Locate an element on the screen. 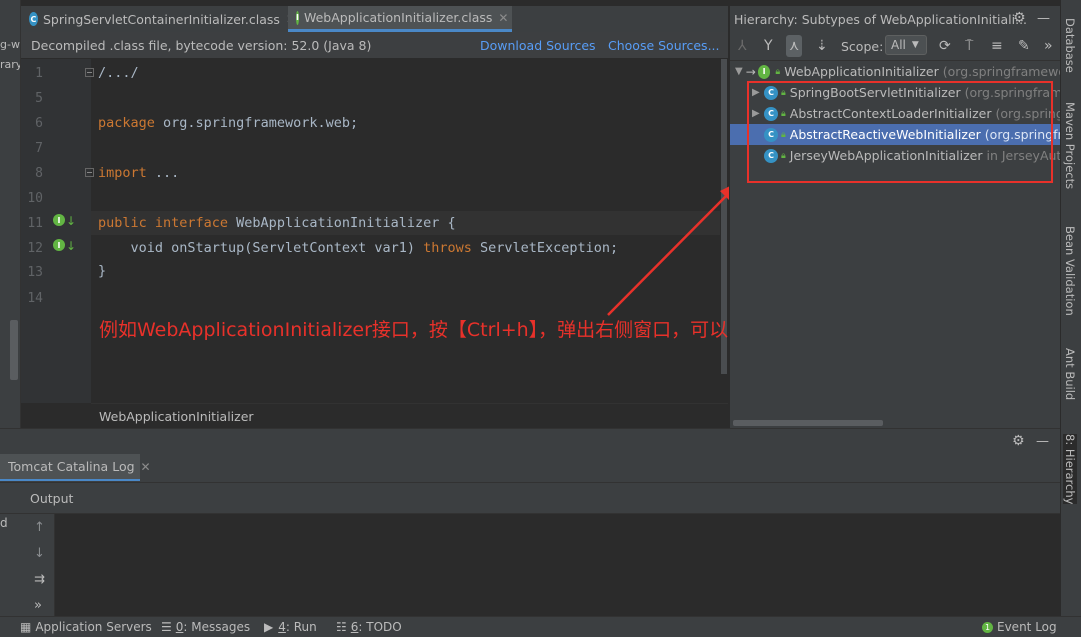  soft-wrap-icon: ⇉ is located at coordinates (39, 579).